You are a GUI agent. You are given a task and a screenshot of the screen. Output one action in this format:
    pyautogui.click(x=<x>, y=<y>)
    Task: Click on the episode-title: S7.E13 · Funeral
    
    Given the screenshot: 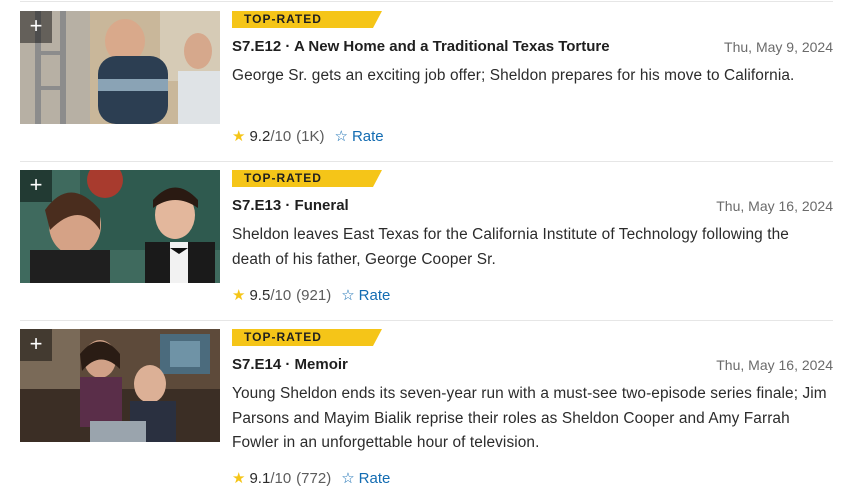 What is the action you would take?
    pyautogui.click(x=290, y=205)
    